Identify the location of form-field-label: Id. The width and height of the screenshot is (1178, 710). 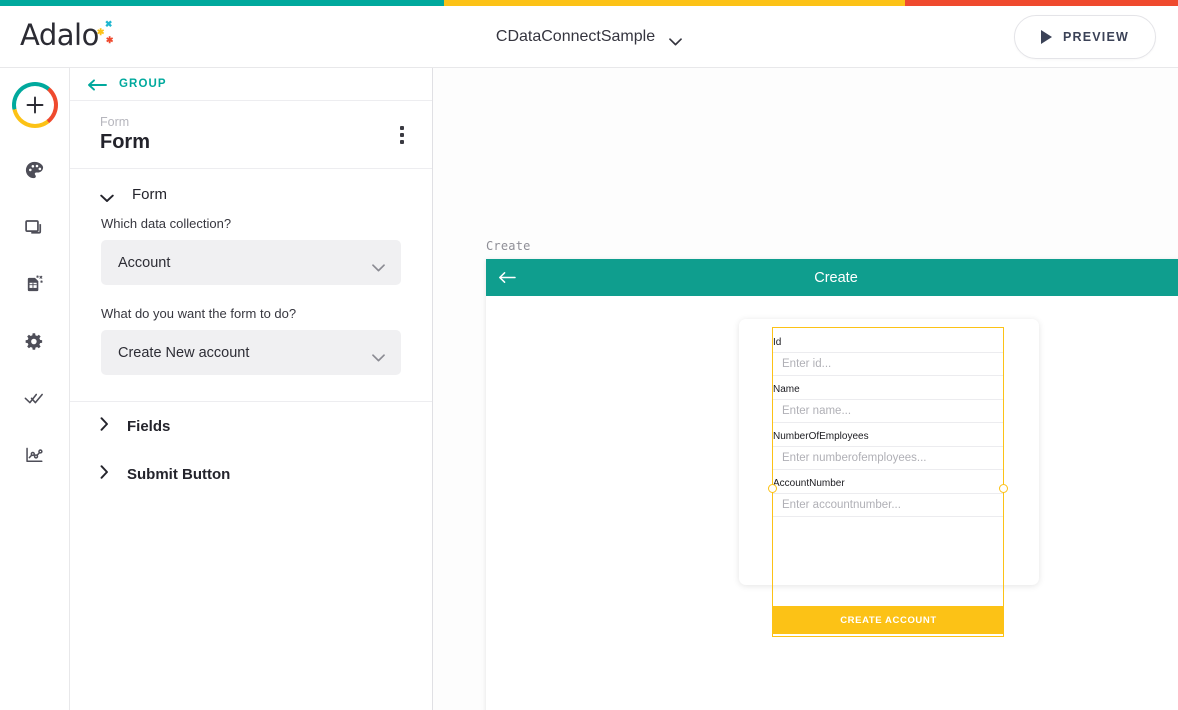
(777, 342).